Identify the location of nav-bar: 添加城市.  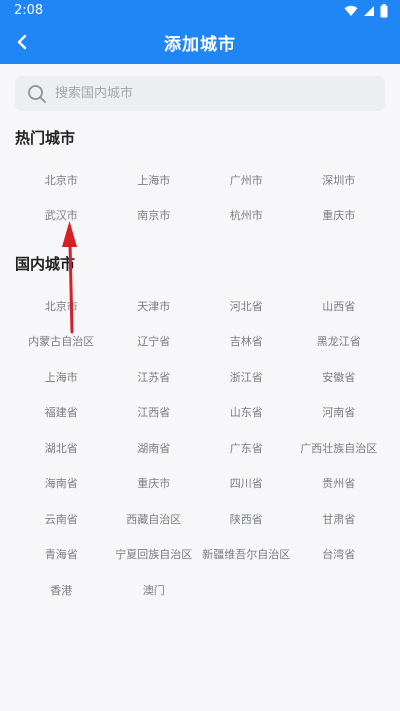
(200, 43).